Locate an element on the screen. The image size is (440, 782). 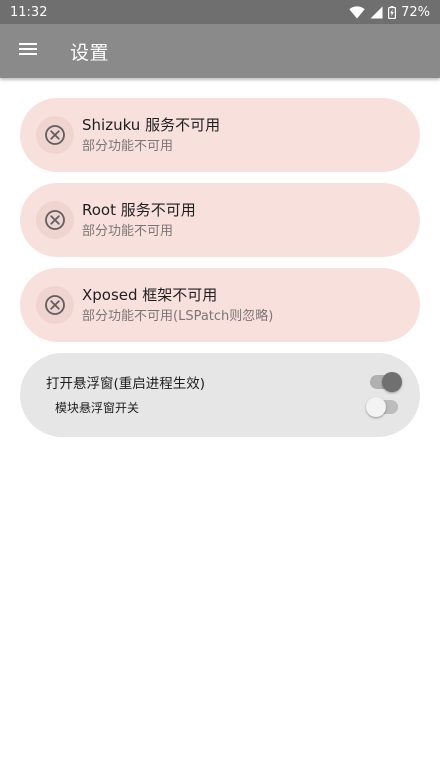
menu-button is located at coordinates (28, 51).